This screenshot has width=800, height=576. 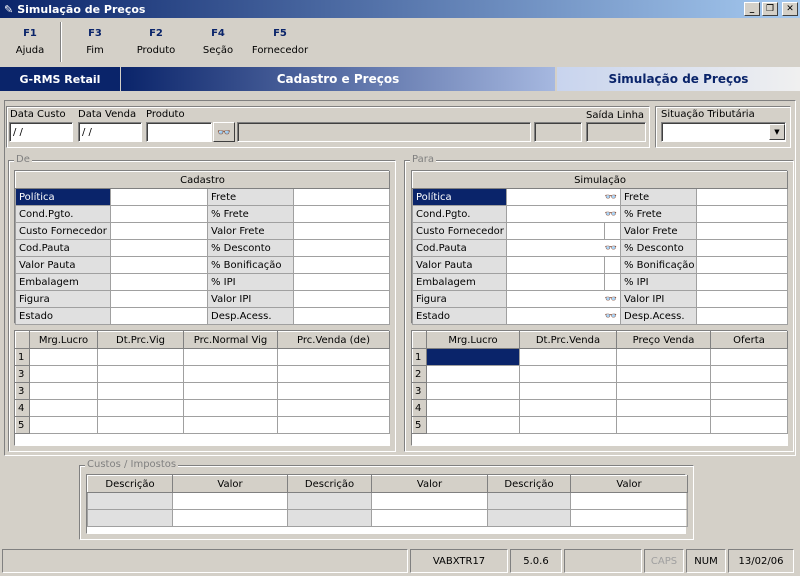 What do you see at coordinates (341, 248) in the screenshot?
I see `de-desconto-value` at bounding box center [341, 248].